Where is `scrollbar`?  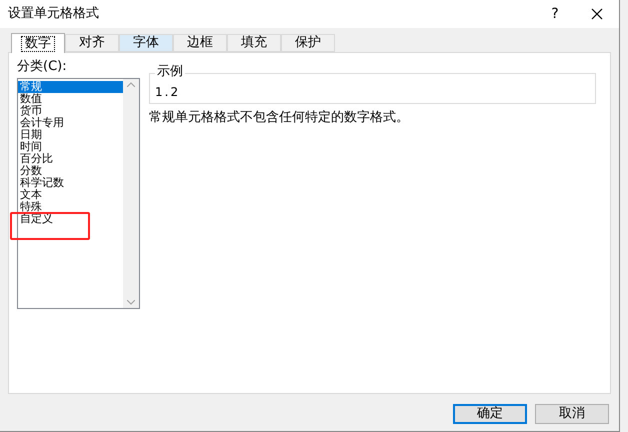
scrollbar is located at coordinates (131, 193).